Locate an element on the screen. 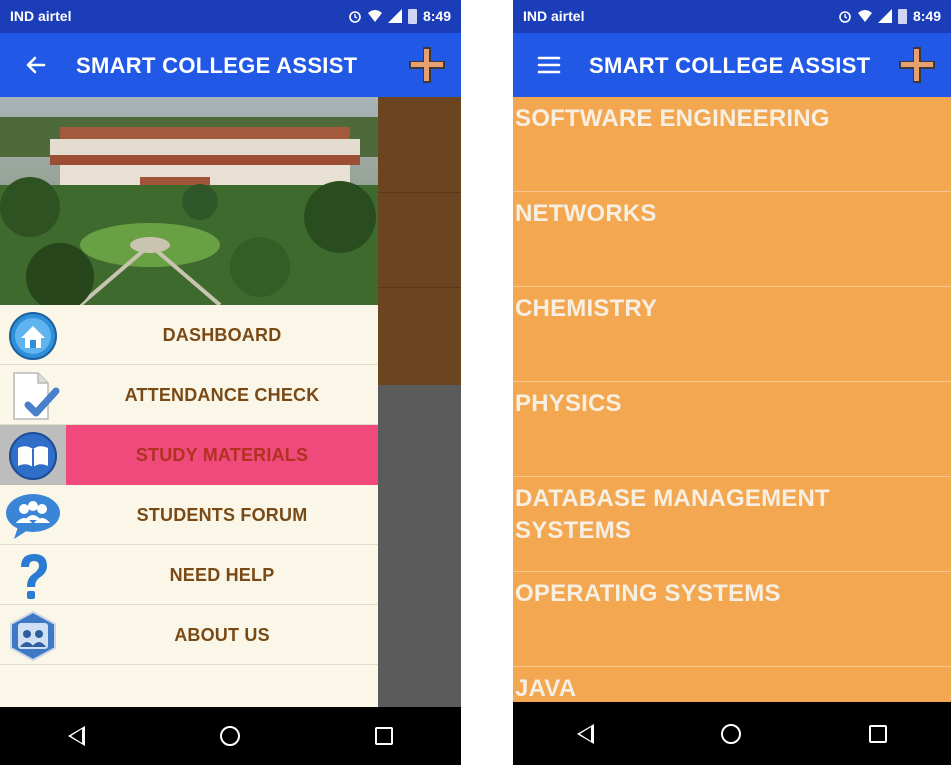 The height and width of the screenshot is (765, 951). subject-item-software-engineering: SOFTWARE ENGINEERING is located at coordinates (732, 144).